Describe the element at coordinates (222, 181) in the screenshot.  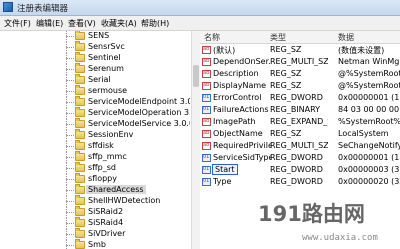
I see `value-name: Type` at that location.